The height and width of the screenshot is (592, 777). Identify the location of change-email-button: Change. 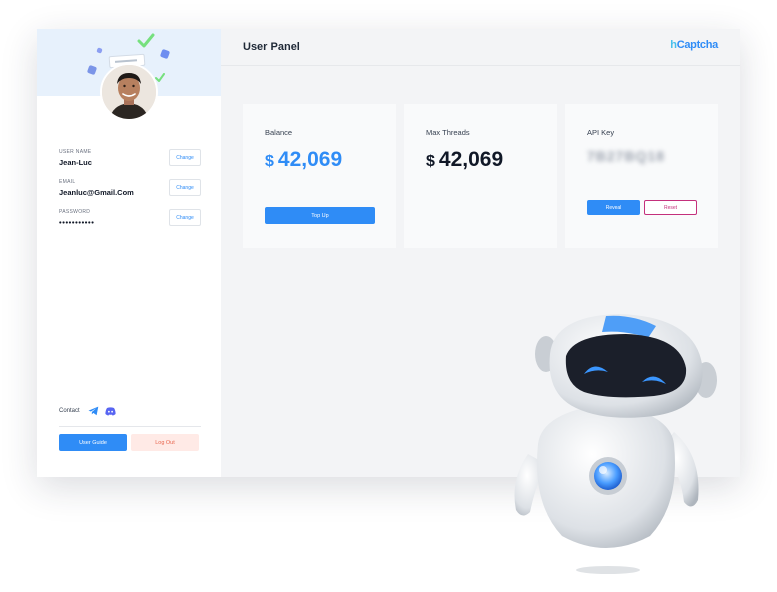
(185, 187).